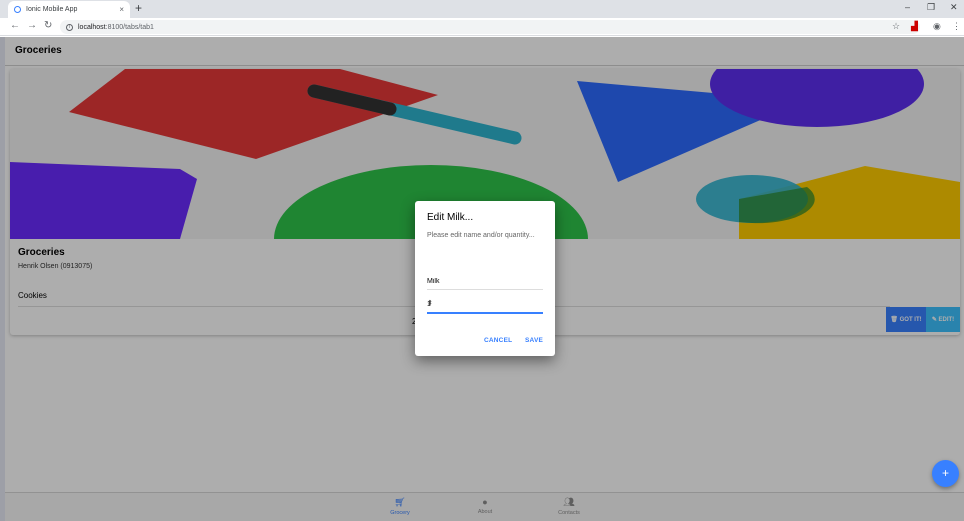 The image size is (964, 521). I want to click on ionic-favicon-icon, so click(17, 9).